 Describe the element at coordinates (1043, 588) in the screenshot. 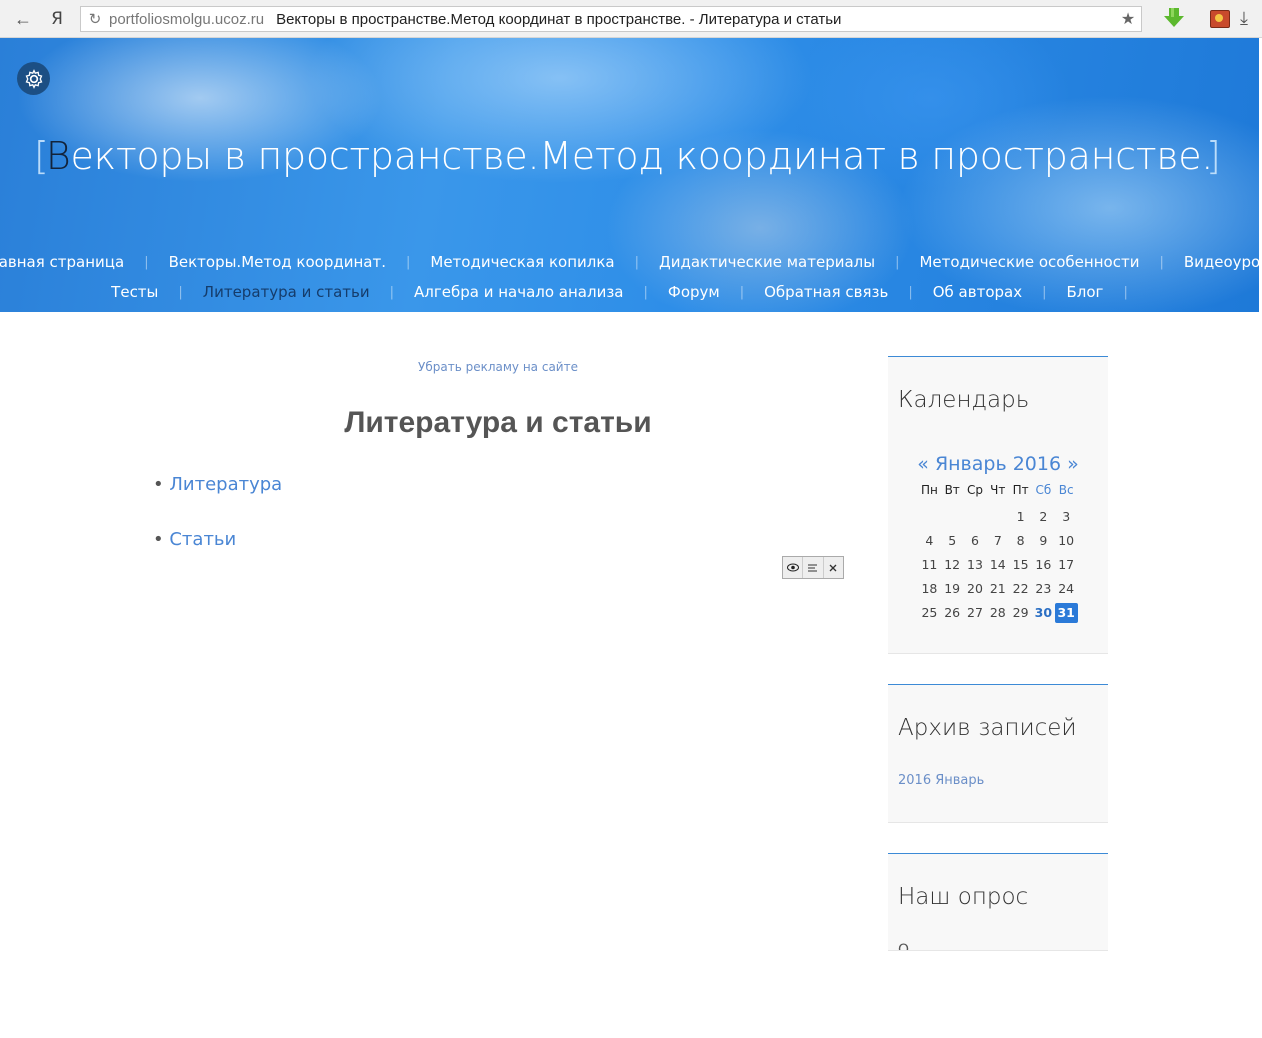

I see `calendar-day: 23` at that location.